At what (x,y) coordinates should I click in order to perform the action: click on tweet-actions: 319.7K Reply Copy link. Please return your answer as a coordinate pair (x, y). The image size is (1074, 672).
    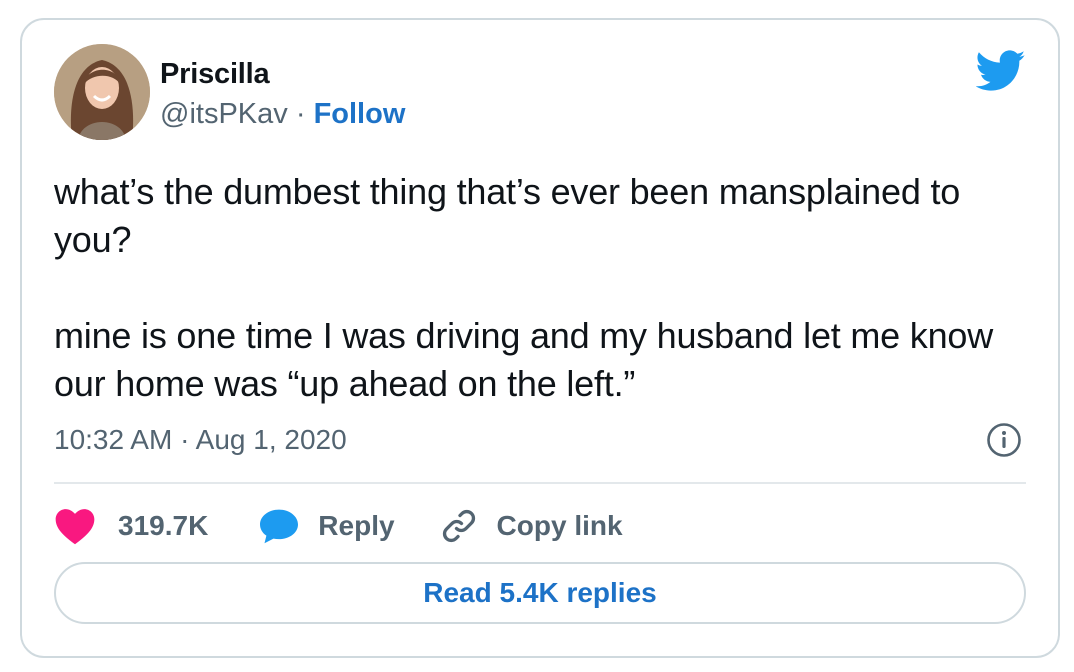
    Looking at the image, I should click on (338, 526).